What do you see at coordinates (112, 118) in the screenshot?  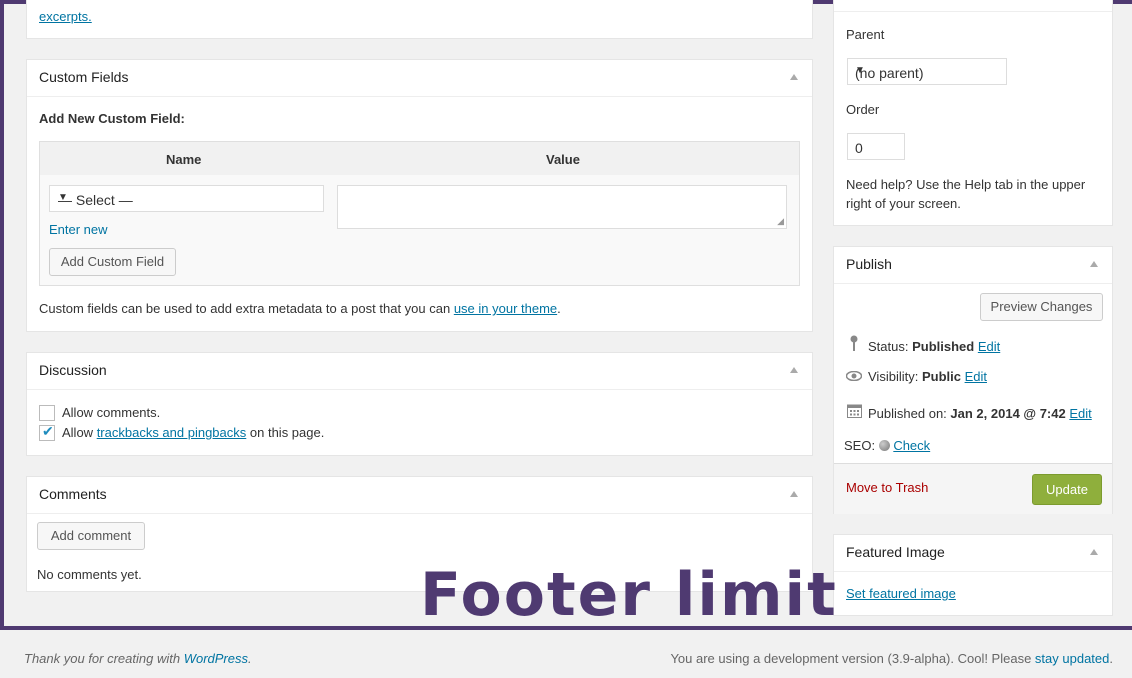 I see `add-new-custom-field-label: Add New Custom Field:` at bounding box center [112, 118].